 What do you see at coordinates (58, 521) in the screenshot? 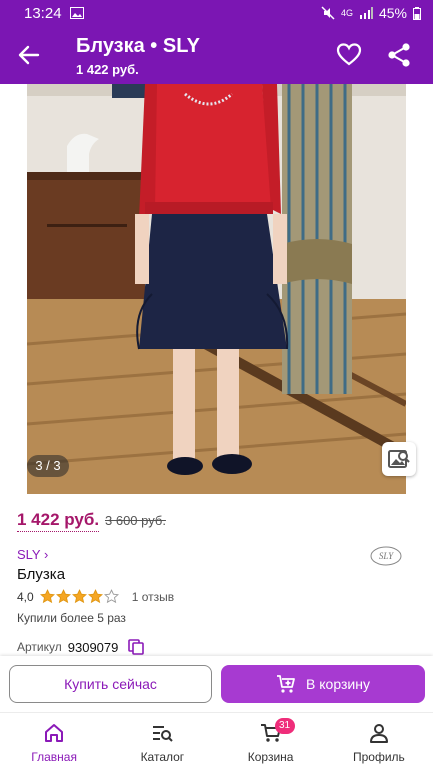
I see `current-price: 1 422 руб.` at bounding box center [58, 521].